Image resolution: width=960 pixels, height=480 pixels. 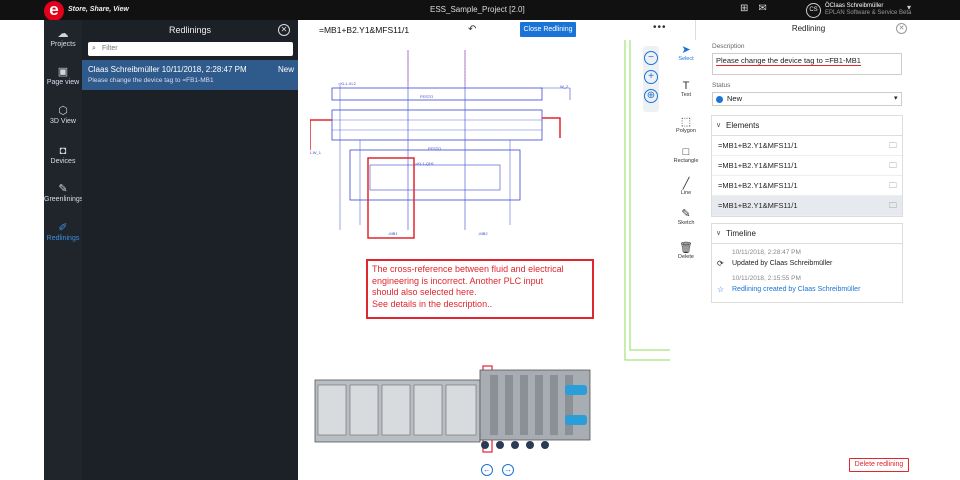 What do you see at coordinates (660, 27) in the screenshot?
I see `more-icon: •••` at bounding box center [660, 27].